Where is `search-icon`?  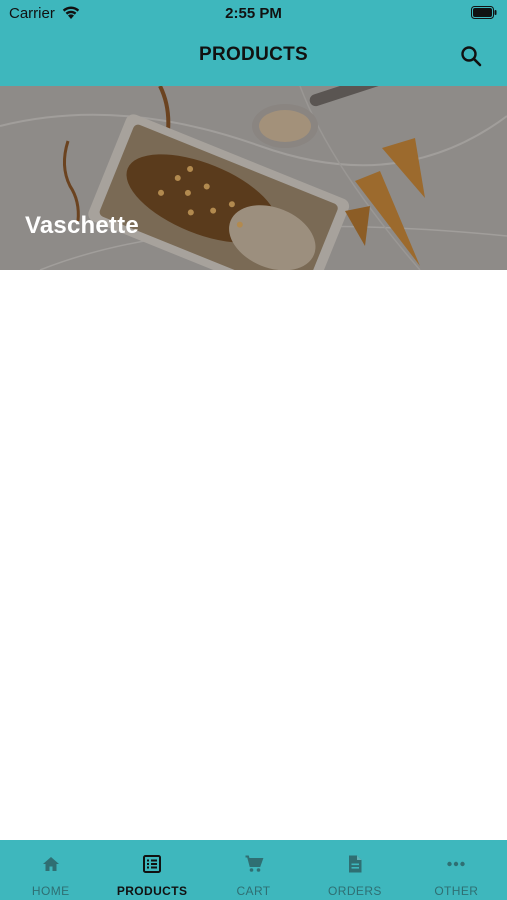 search-icon is located at coordinates (471, 56).